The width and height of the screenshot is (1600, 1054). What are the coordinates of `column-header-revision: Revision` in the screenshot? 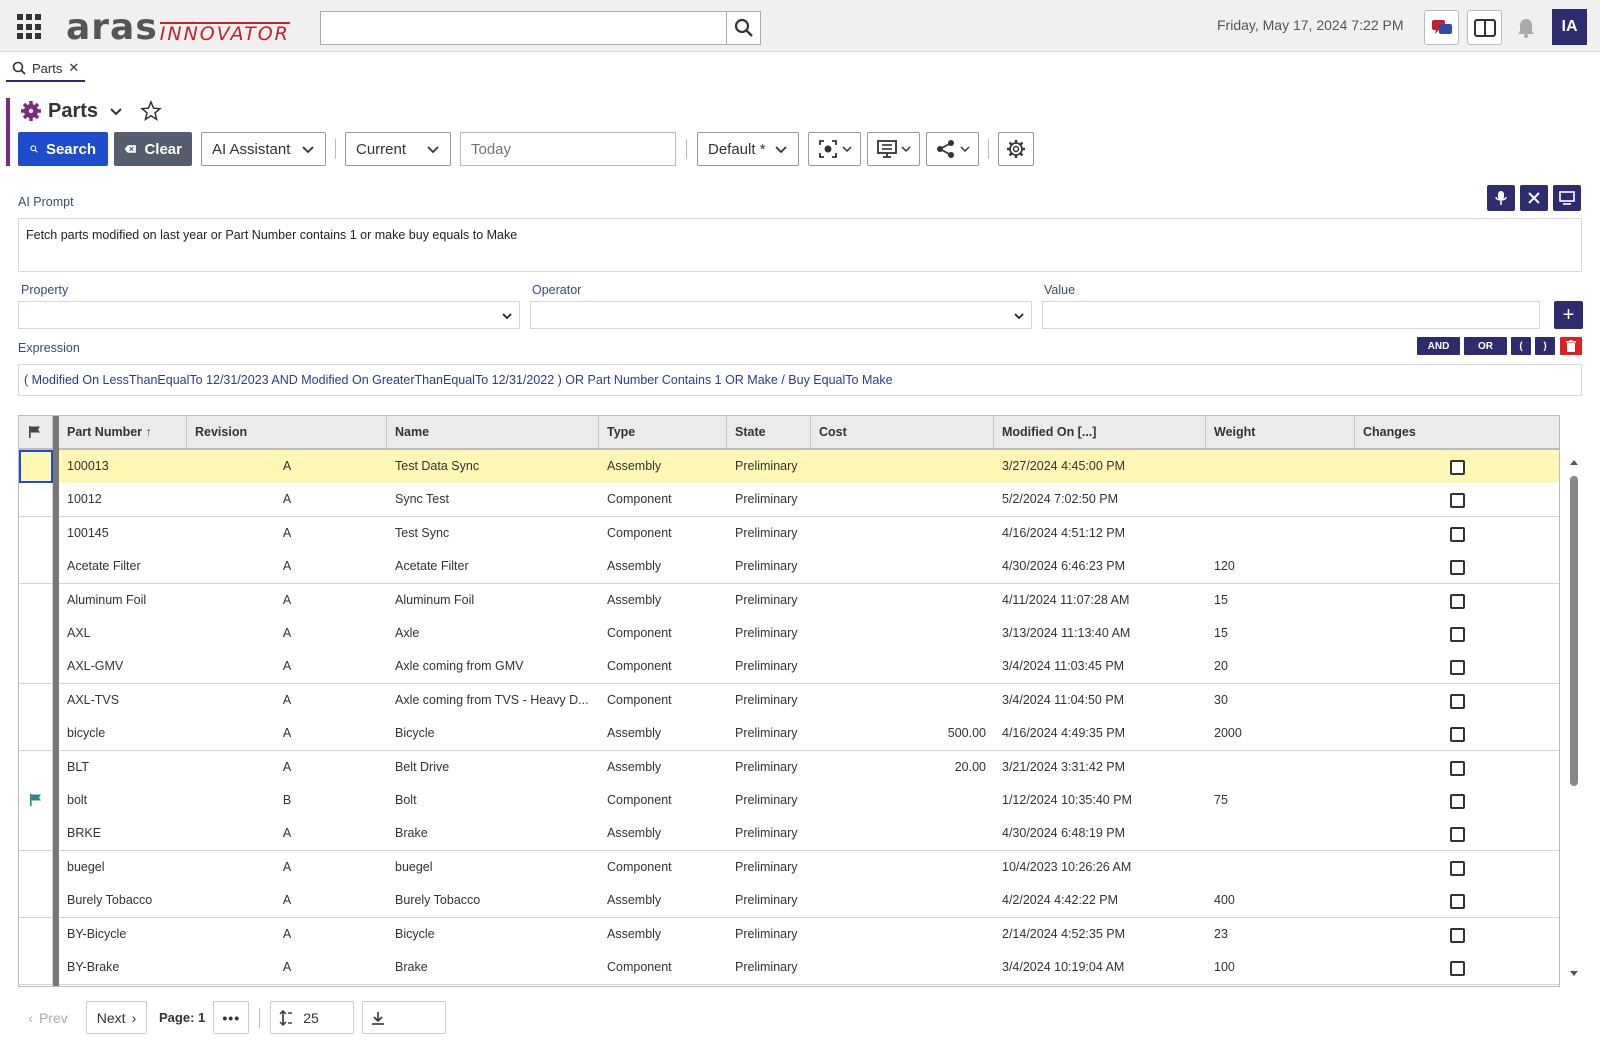 It's located at (287, 432).